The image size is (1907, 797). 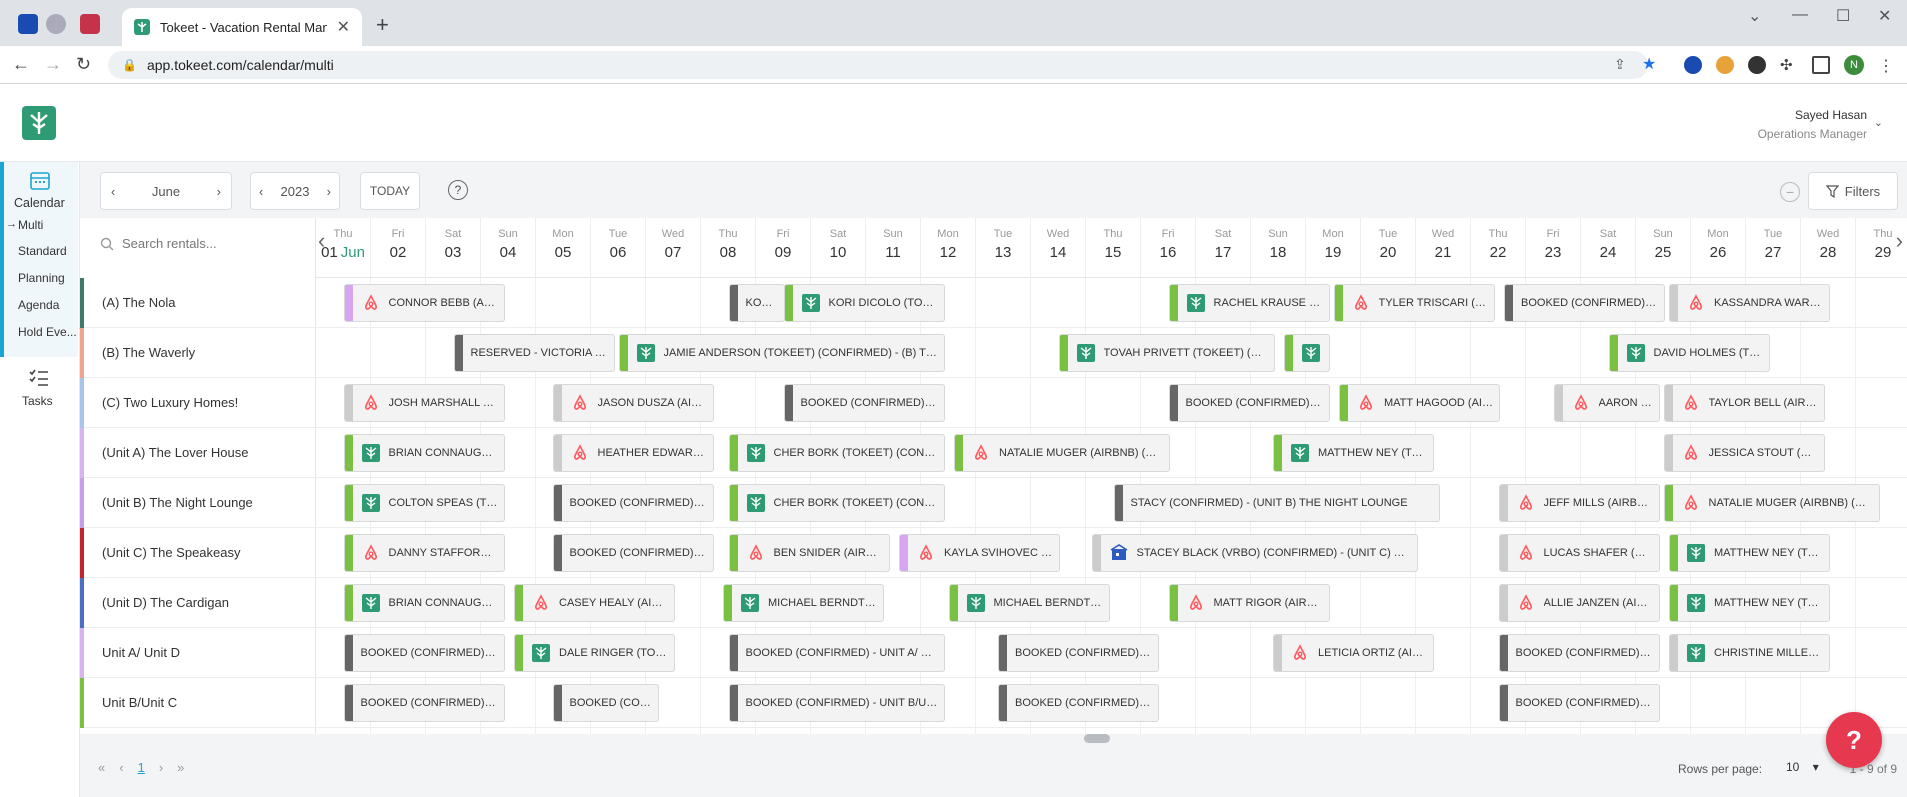 I want to click on booking-bar: T, so click(x=1307, y=353).